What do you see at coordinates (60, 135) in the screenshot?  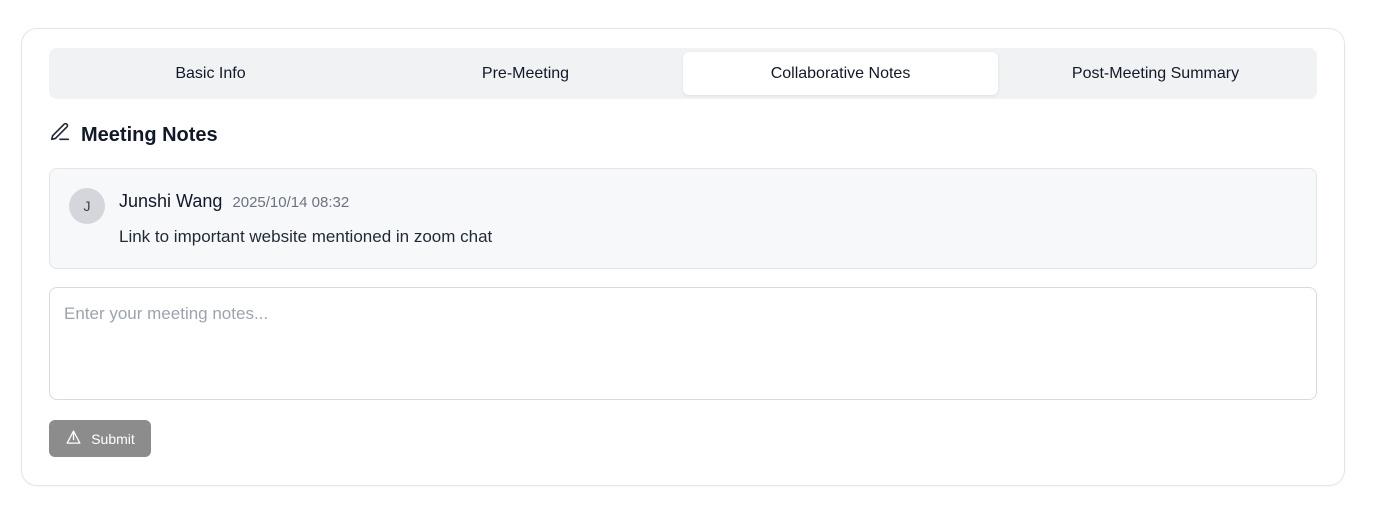 I see `pencil-icon` at bounding box center [60, 135].